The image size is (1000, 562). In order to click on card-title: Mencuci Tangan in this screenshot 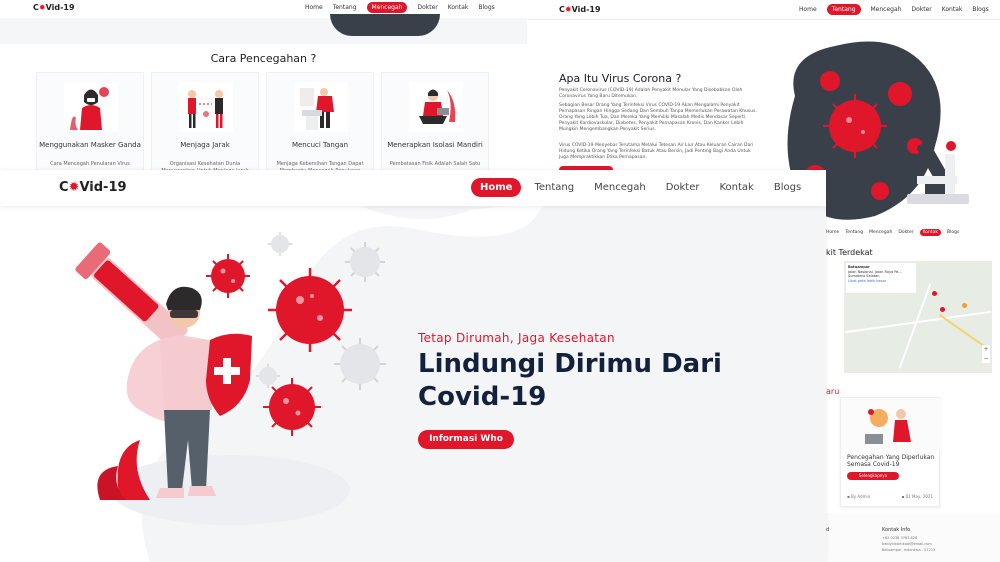, I will do `click(320, 145)`.